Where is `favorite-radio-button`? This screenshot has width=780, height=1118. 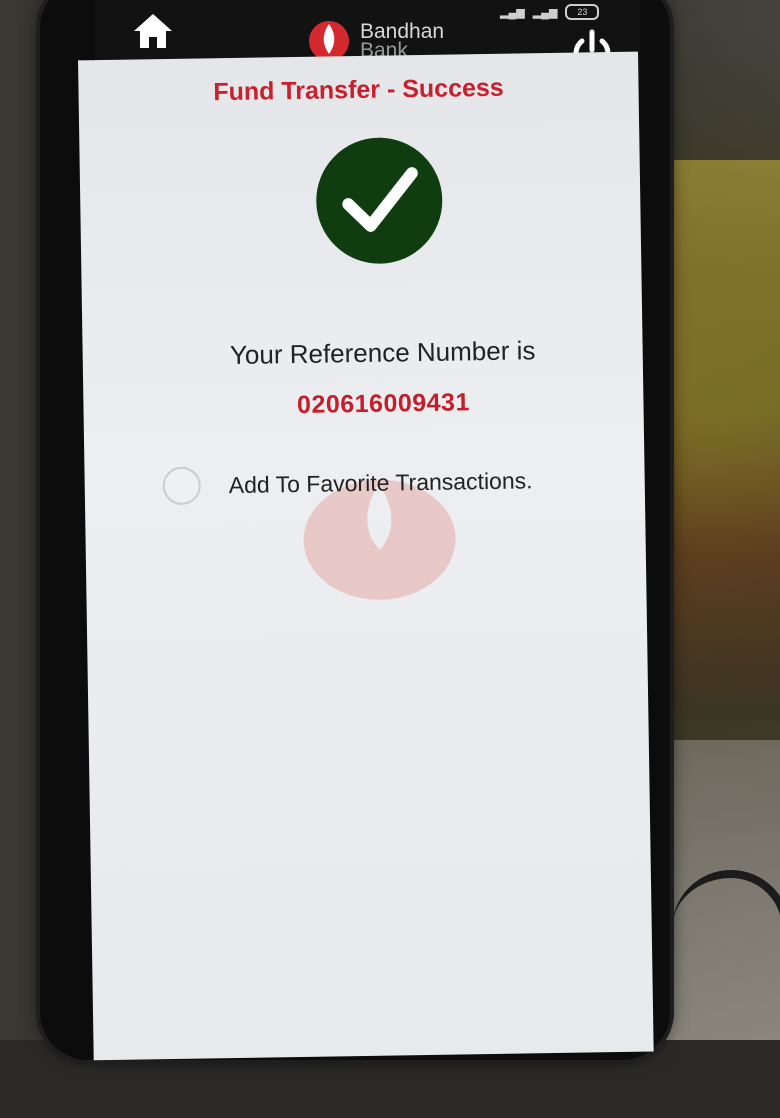 favorite-radio-button is located at coordinates (182, 486).